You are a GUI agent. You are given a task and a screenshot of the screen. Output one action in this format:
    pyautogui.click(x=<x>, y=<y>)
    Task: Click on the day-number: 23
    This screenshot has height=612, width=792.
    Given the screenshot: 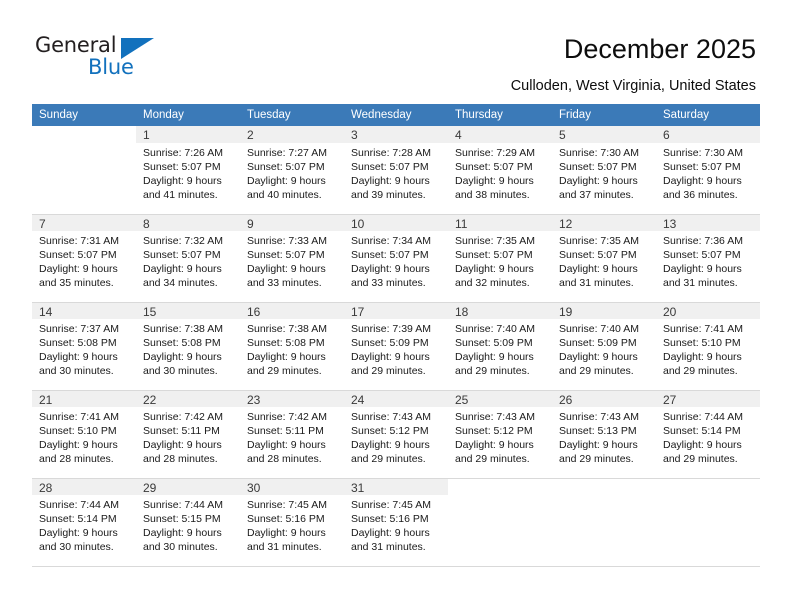 What is the action you would take?
    pyautogui.click(x=254, y=399)
    